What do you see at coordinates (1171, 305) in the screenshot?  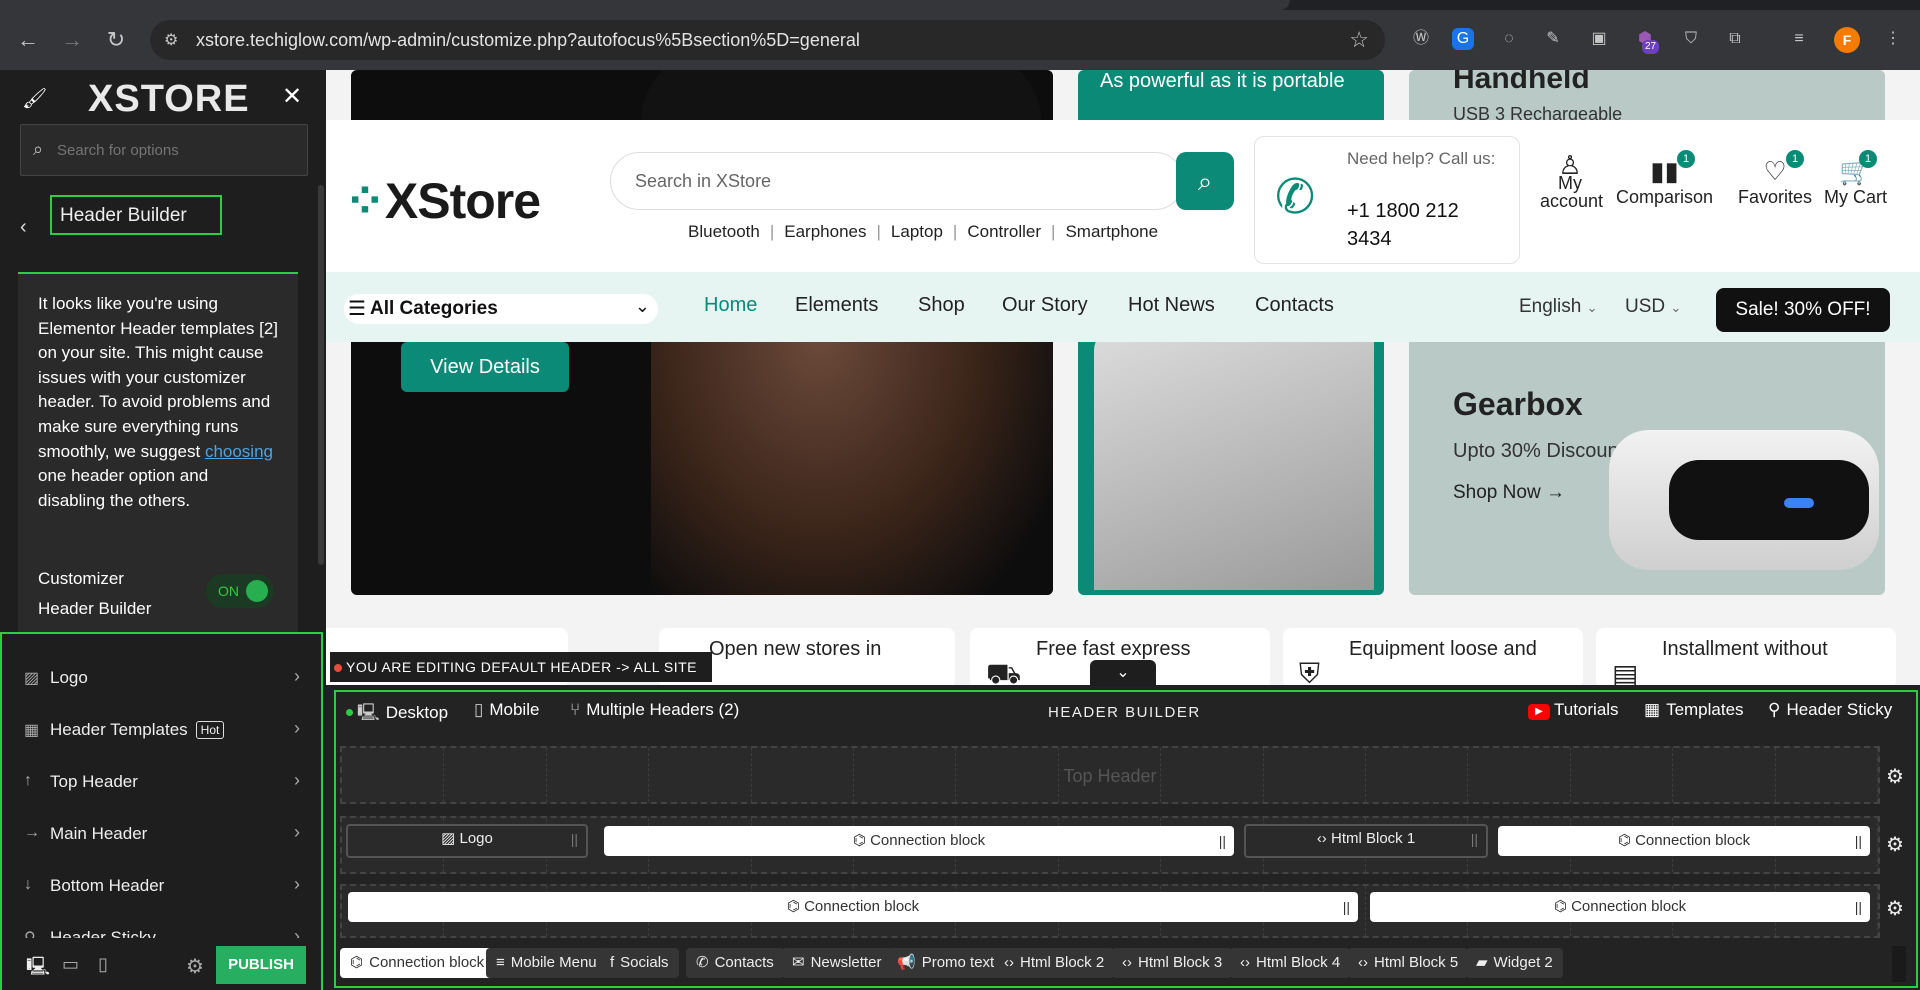 I see `nav-hot-news: Hot News` at bounding box center [1171, 305].